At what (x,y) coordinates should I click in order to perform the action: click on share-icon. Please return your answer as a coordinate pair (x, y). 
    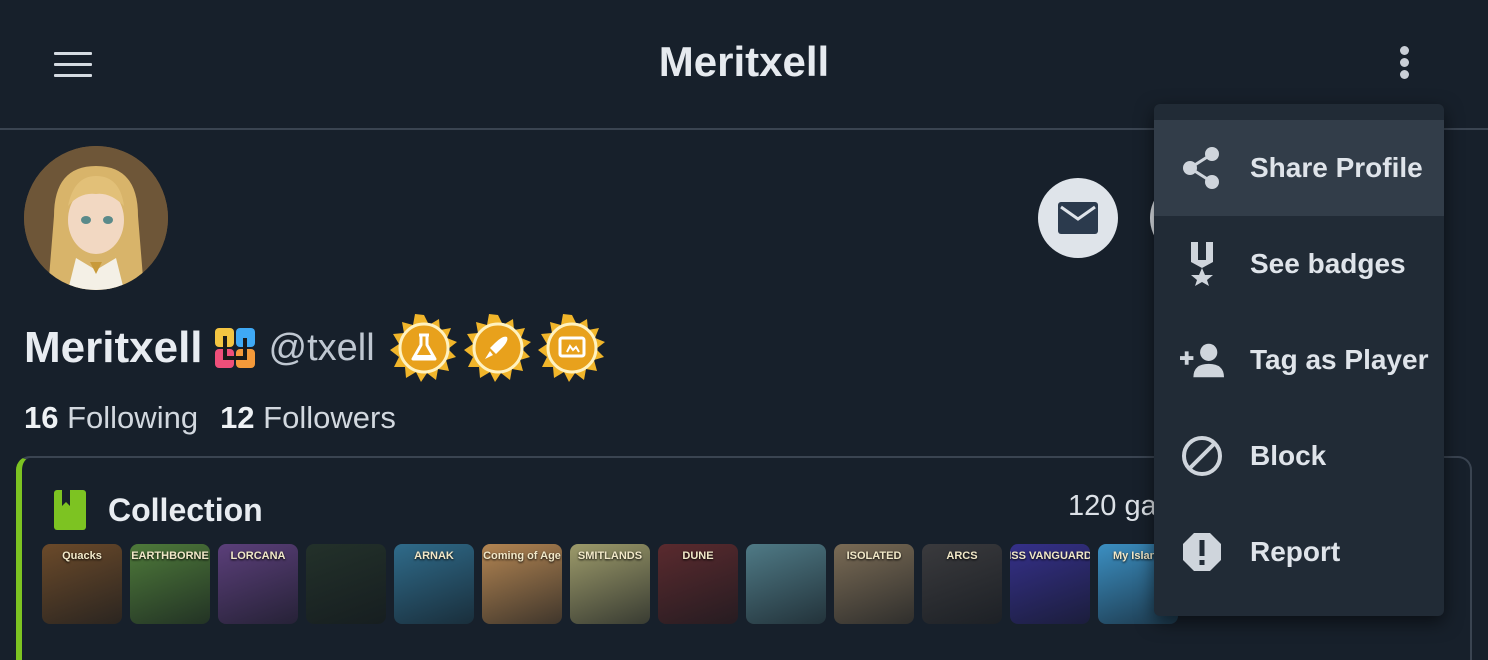
    Looking at the image, I should click on (1202, 168).